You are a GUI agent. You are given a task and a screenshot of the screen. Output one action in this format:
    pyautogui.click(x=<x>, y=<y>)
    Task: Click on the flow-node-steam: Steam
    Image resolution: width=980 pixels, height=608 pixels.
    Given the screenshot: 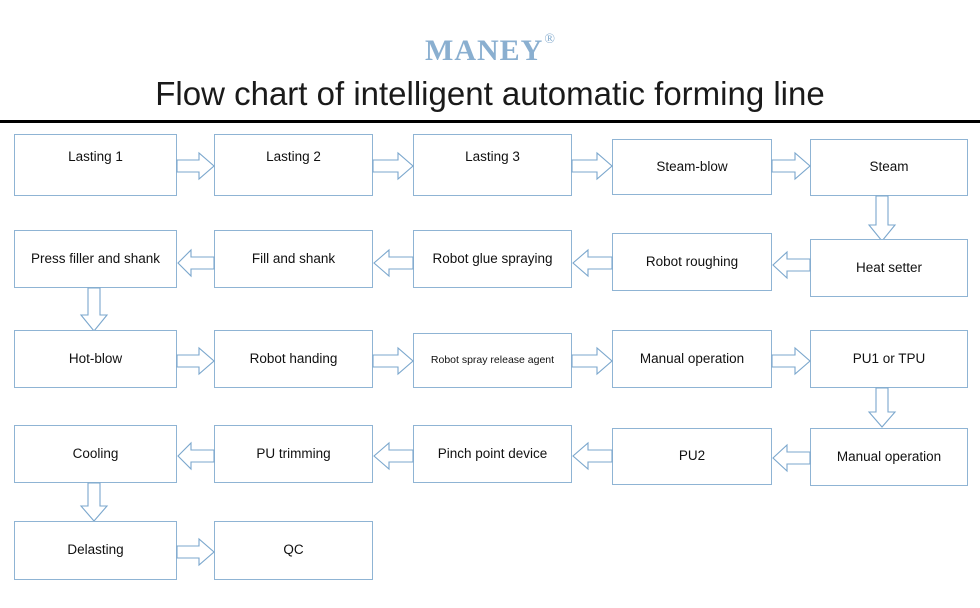 What is the action you would take?
    pyautogui.click(x=889, y=167)
    